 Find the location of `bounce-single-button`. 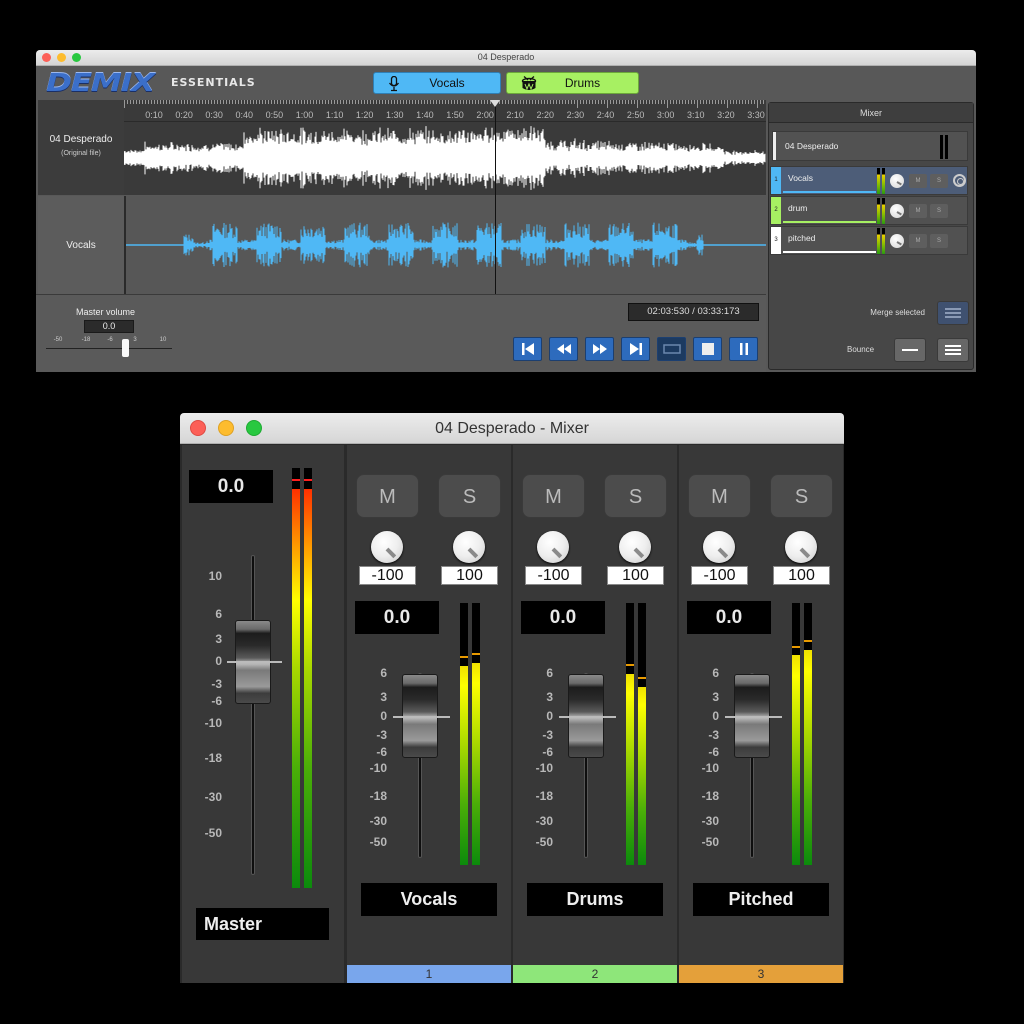

bounce-single-button is located at coordinates (910, 350).